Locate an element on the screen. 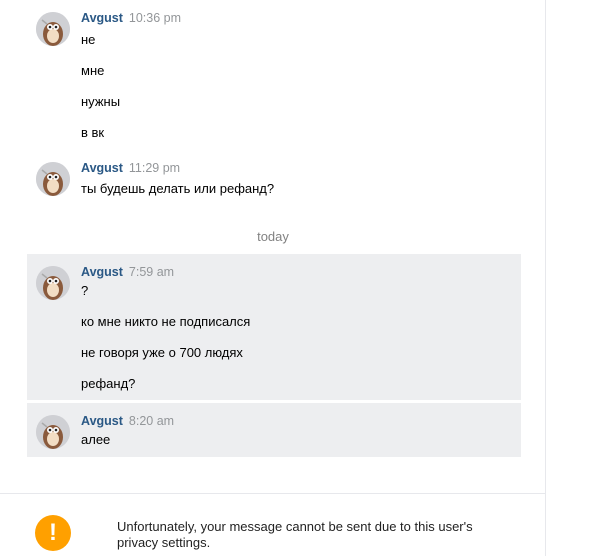 This screenshot has height=556, width=600. message-author: Avgust 10:36 pm is located at coordinates (131, 18).